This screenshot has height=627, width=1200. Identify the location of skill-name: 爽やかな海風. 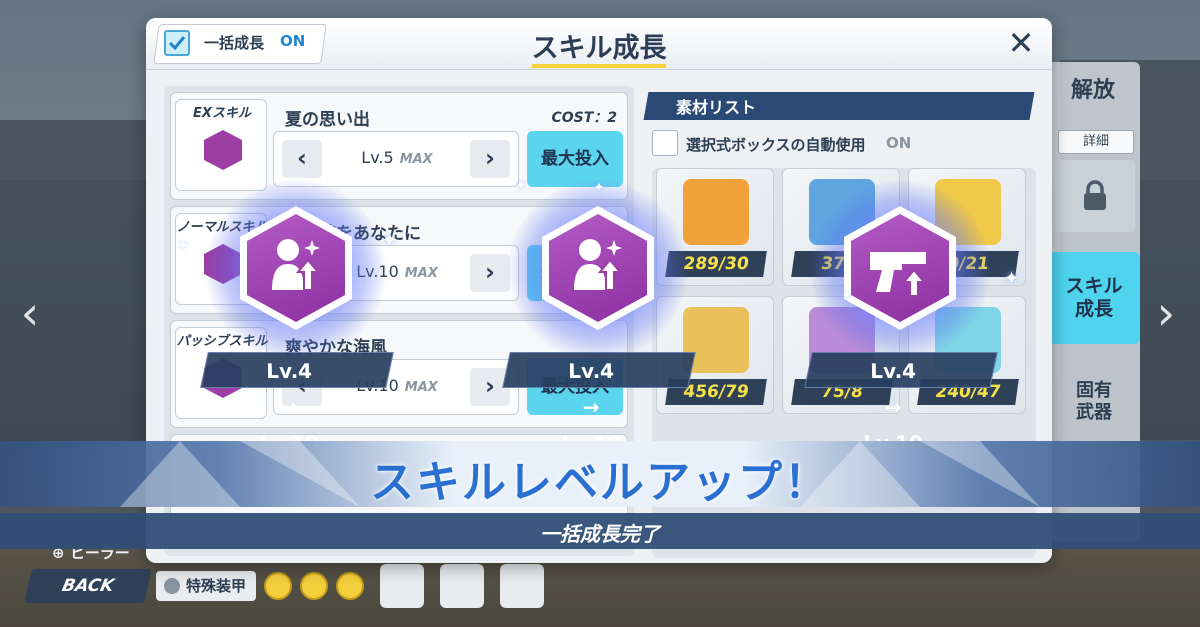
(336, 348).